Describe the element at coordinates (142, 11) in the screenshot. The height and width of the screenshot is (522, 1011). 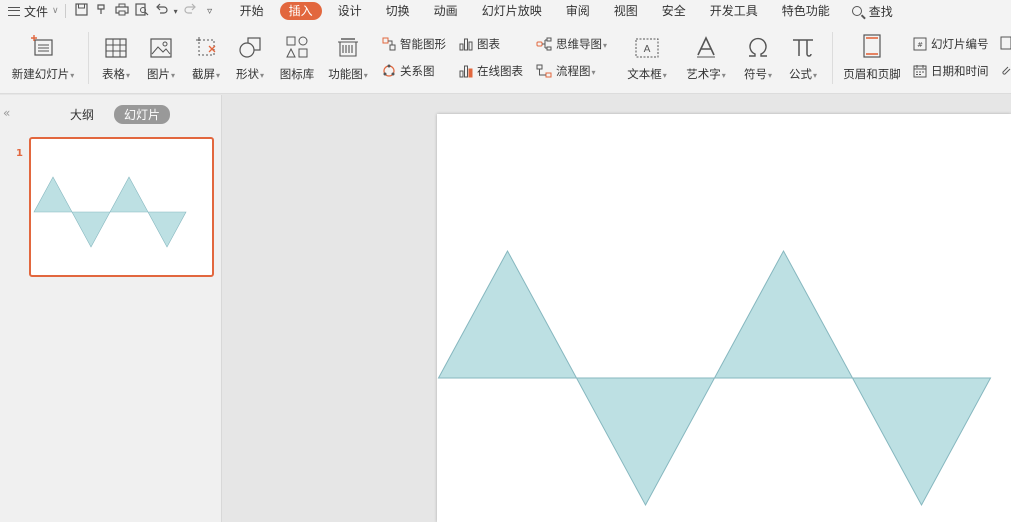
I see `print-preview-icon` at that location.